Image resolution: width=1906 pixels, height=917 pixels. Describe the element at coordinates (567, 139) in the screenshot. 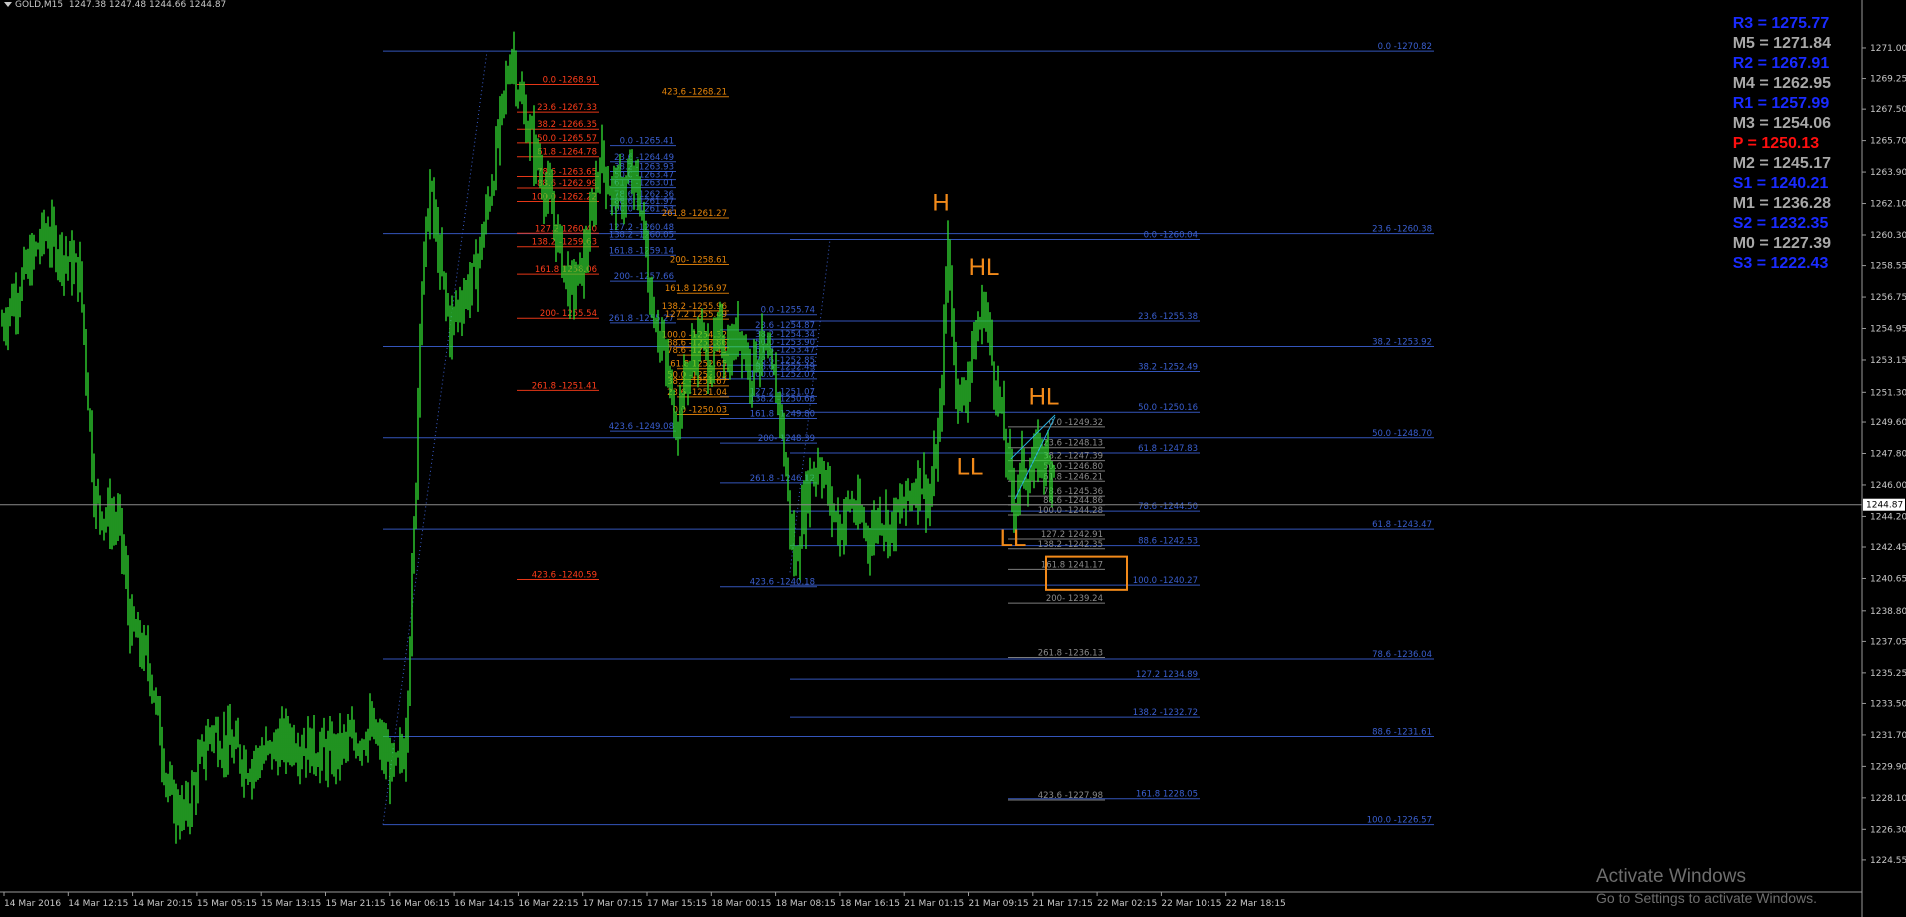

I see `fib-level-label: 50.0 -1265.57` at that location.